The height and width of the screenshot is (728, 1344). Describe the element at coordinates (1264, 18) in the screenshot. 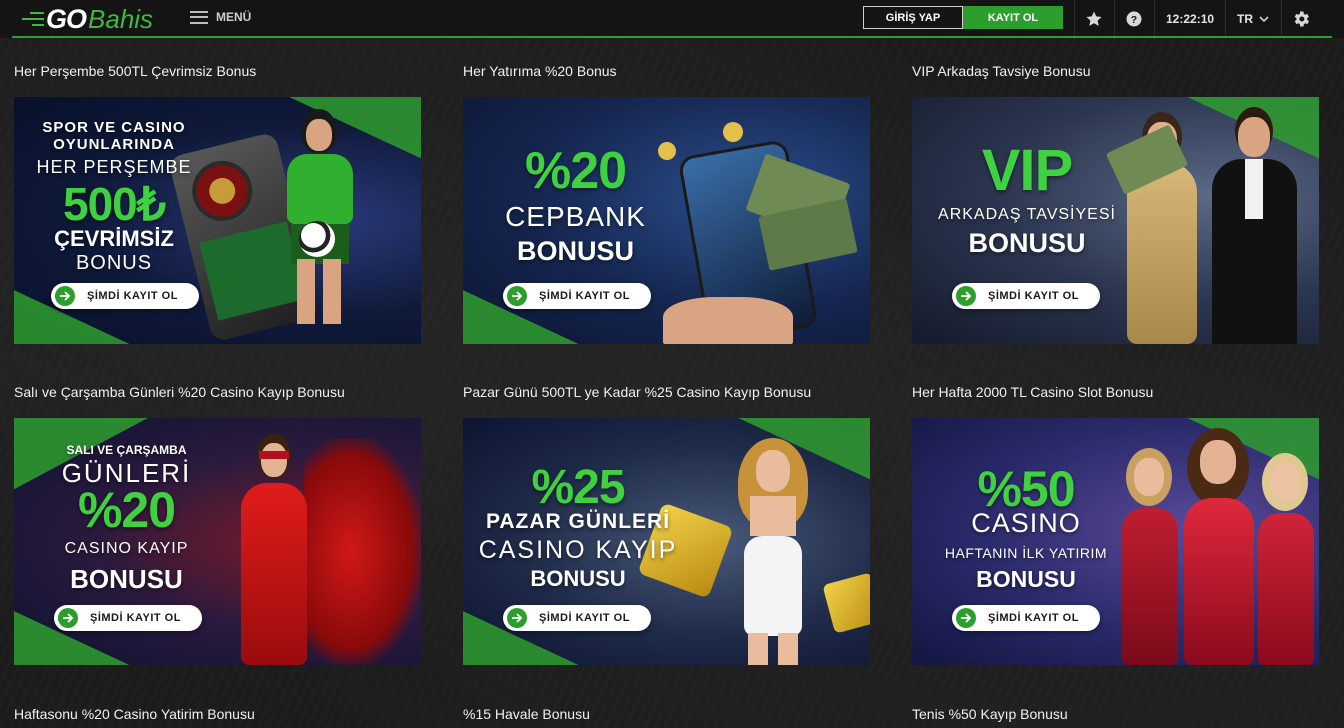

I see `chevron-down-icon` at that location.